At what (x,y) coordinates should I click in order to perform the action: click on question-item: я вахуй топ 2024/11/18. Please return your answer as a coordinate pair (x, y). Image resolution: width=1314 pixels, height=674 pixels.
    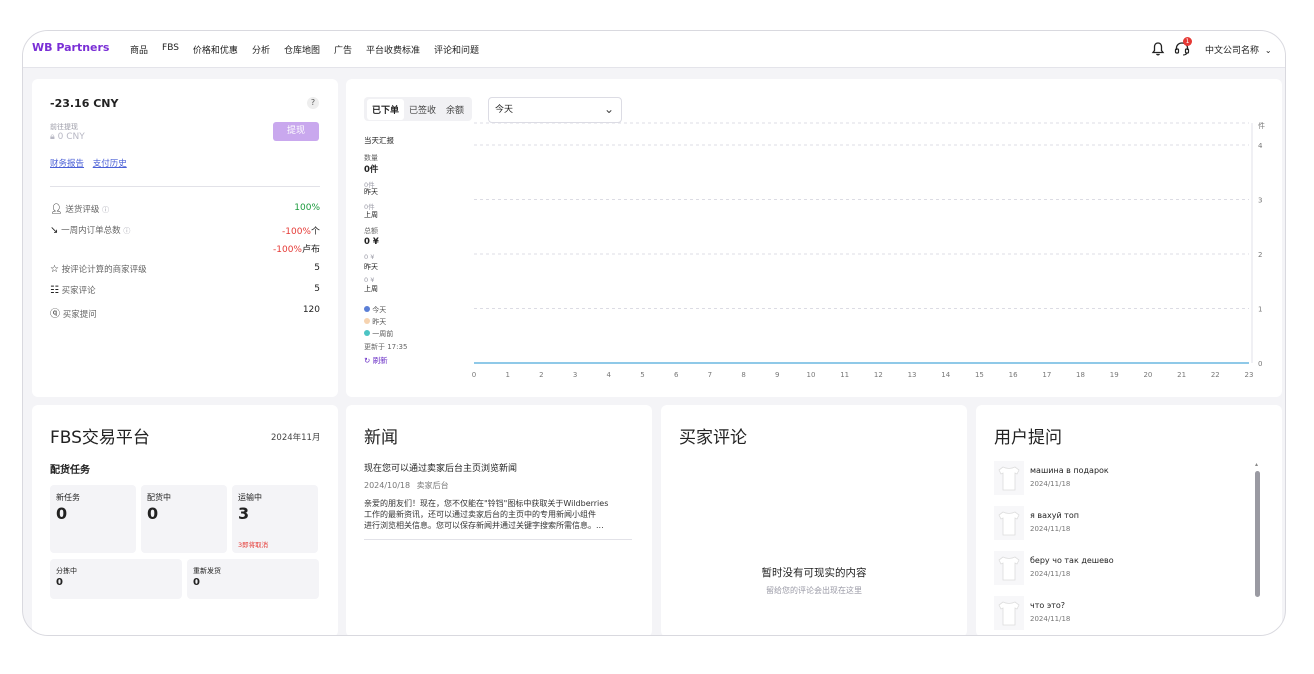
    Looking at the image, I should click on (1124, 523).